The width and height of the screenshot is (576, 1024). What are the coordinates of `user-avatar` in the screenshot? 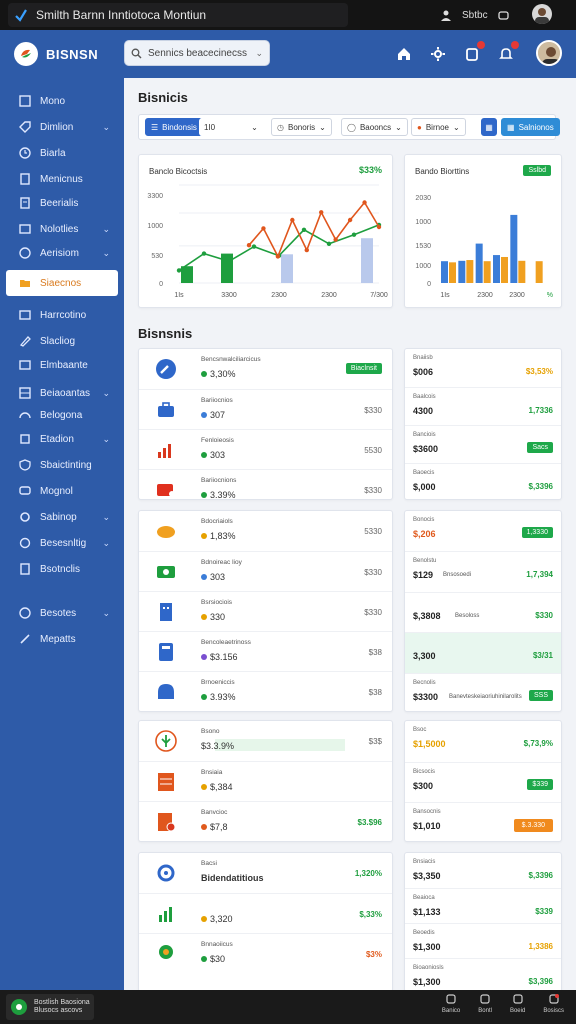 It's located at (549, 53).